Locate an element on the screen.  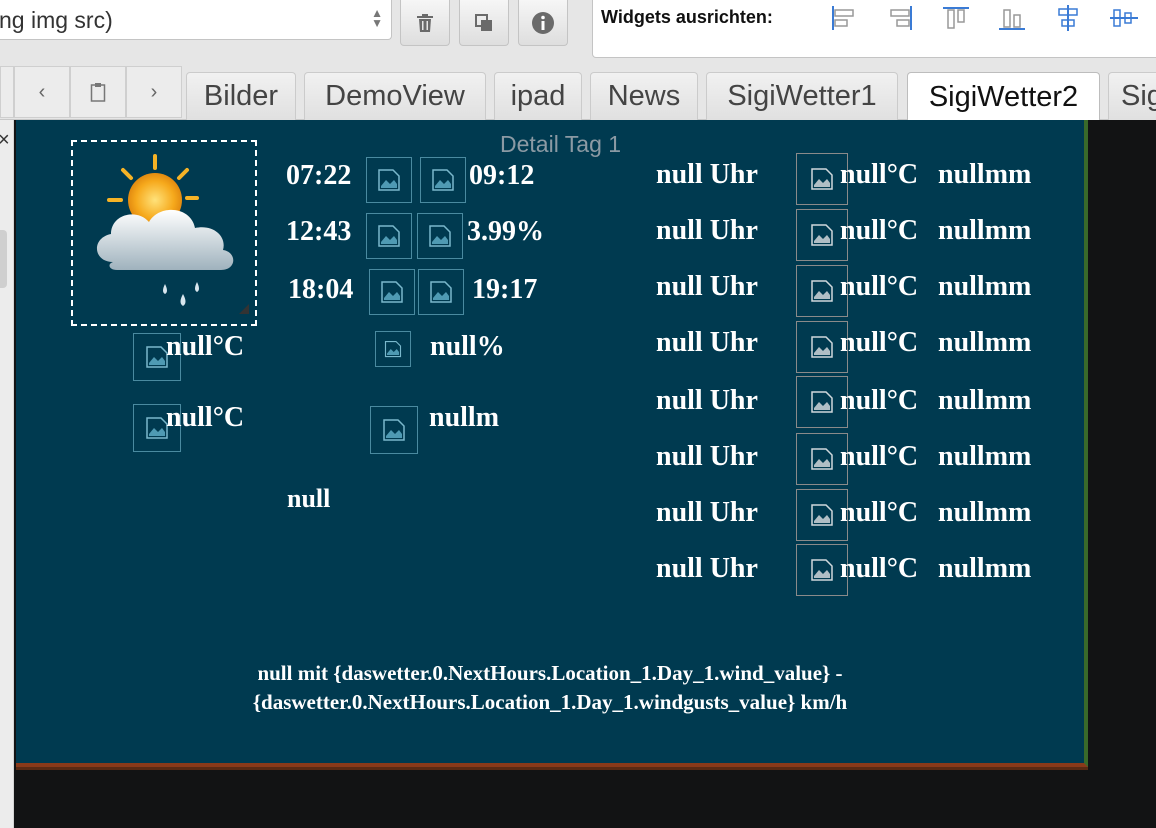
tab-bilder: Bilder is located at coordinates (241, 96).